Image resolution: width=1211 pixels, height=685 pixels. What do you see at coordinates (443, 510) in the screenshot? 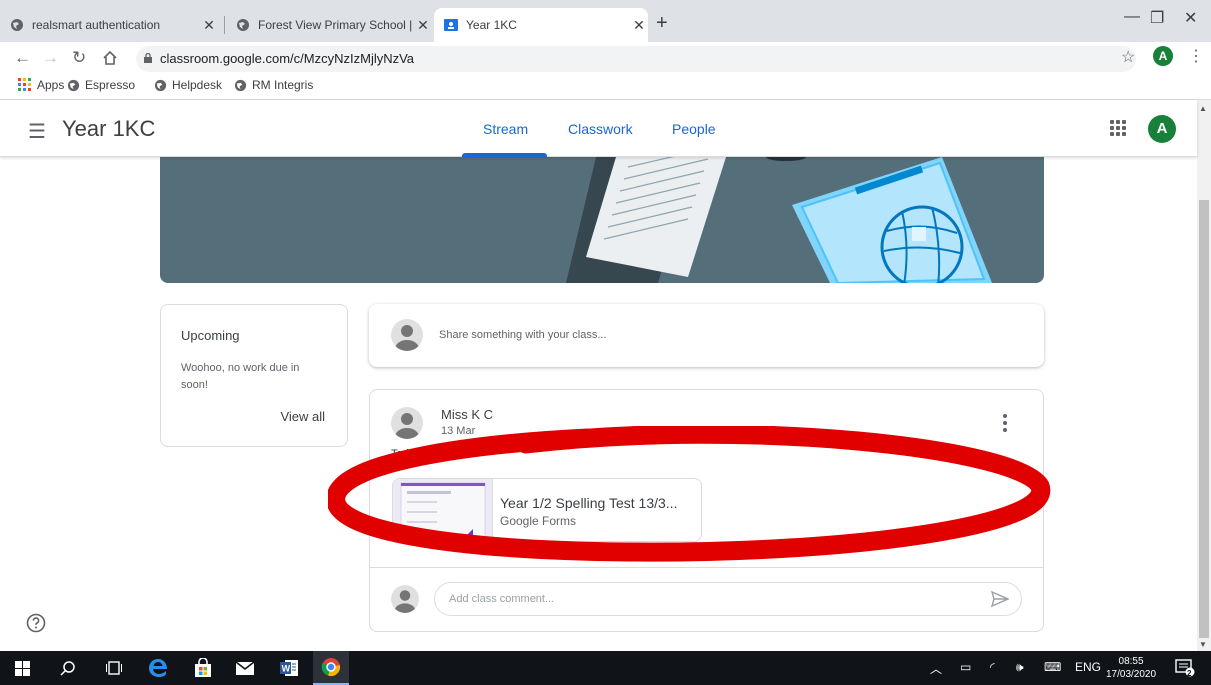
I see `form-thumbnail` at bounding box center [443, 510].